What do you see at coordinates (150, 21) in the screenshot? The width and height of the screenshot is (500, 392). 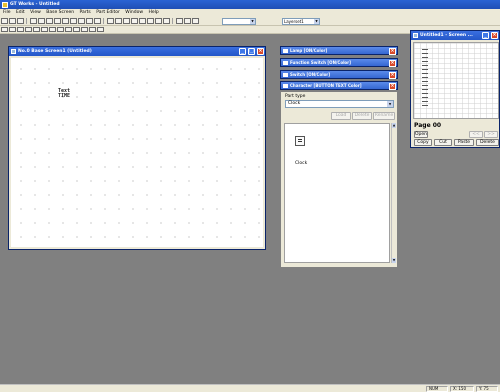 I see `snap-icon` at bounding box center [150, 21].